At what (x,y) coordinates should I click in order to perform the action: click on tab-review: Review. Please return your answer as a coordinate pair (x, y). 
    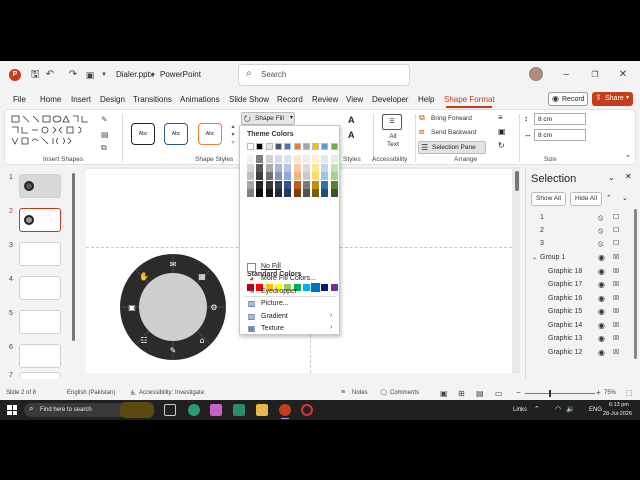
    Looking at the image, I should click on (325, 99).